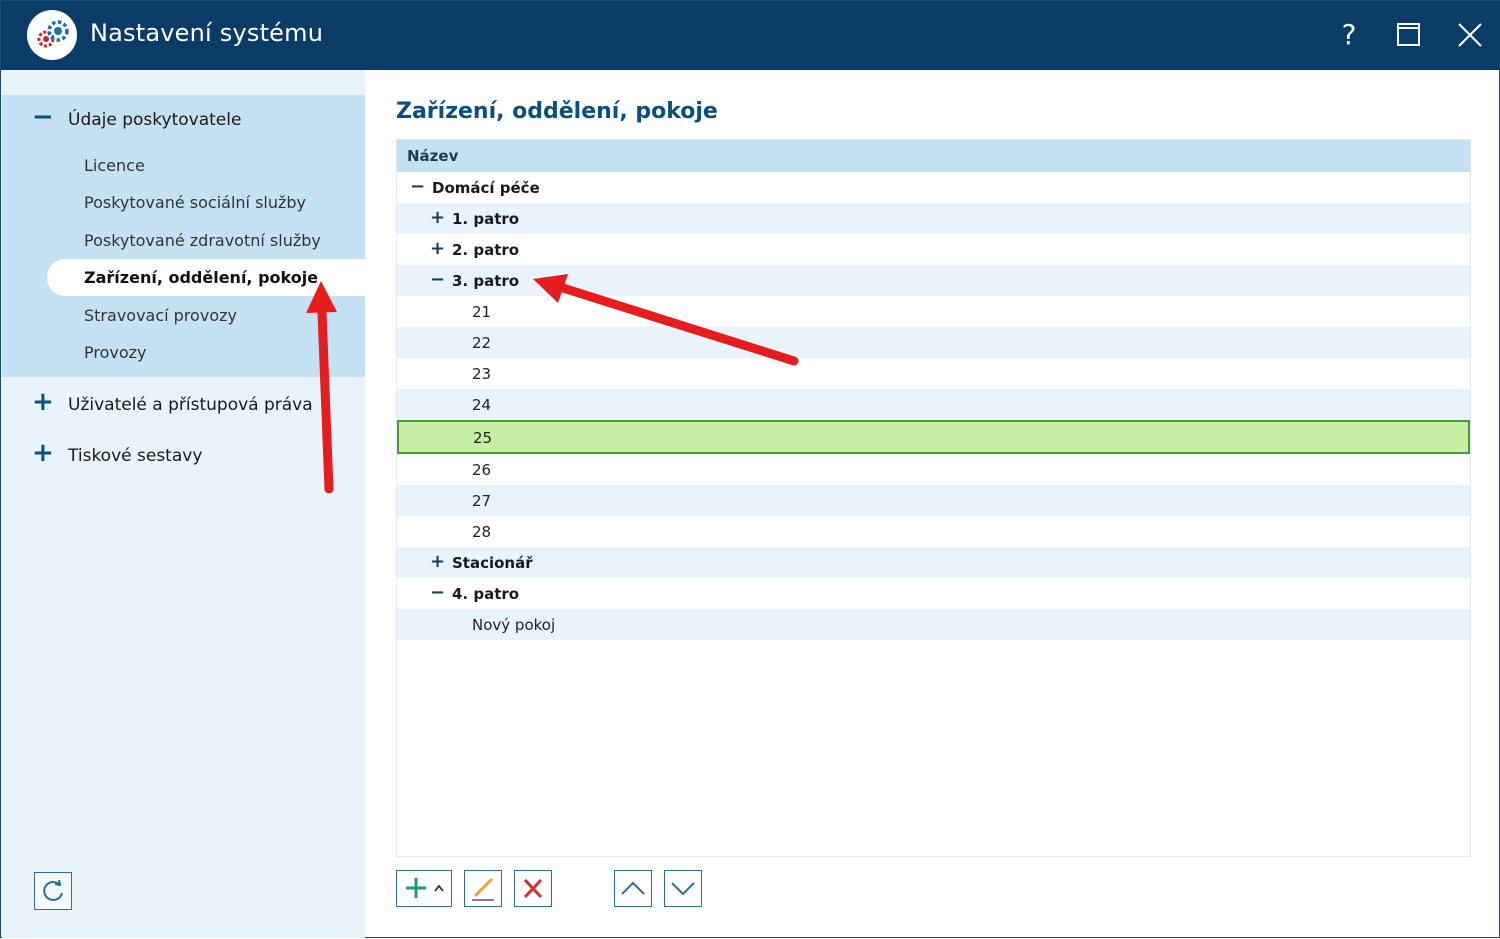  Describe the element at coordinates (933, 437) in the screenshot. I see `tree-row-selected: 25` at that location.